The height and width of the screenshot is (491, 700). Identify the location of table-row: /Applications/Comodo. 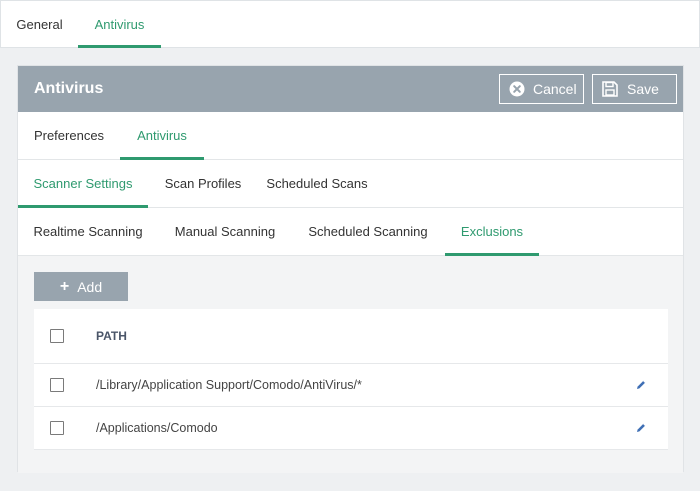
(351, 428).